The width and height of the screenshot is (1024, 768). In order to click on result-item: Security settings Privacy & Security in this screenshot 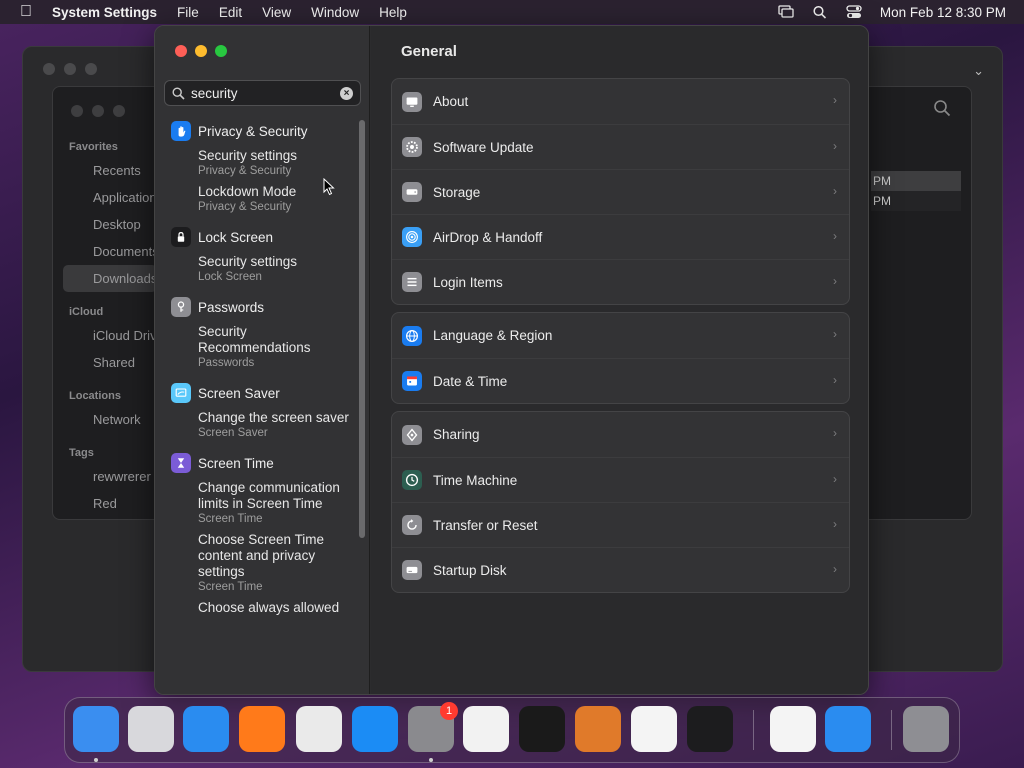, I will do `click(276, 163)`.